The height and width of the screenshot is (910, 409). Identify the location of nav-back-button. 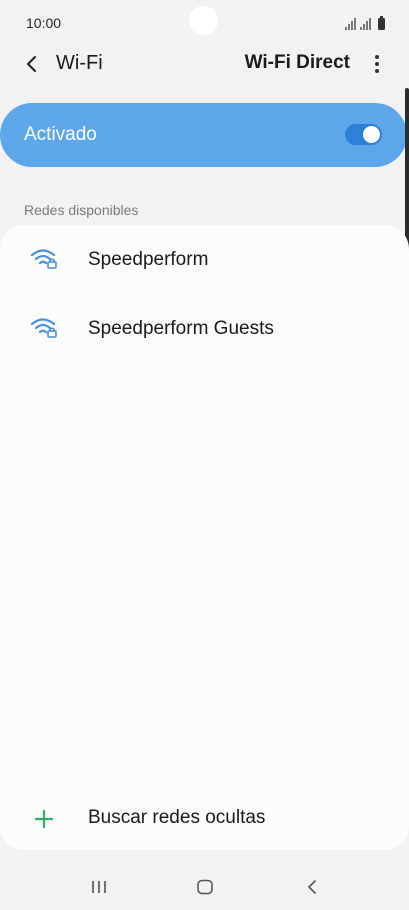
(312, 887).